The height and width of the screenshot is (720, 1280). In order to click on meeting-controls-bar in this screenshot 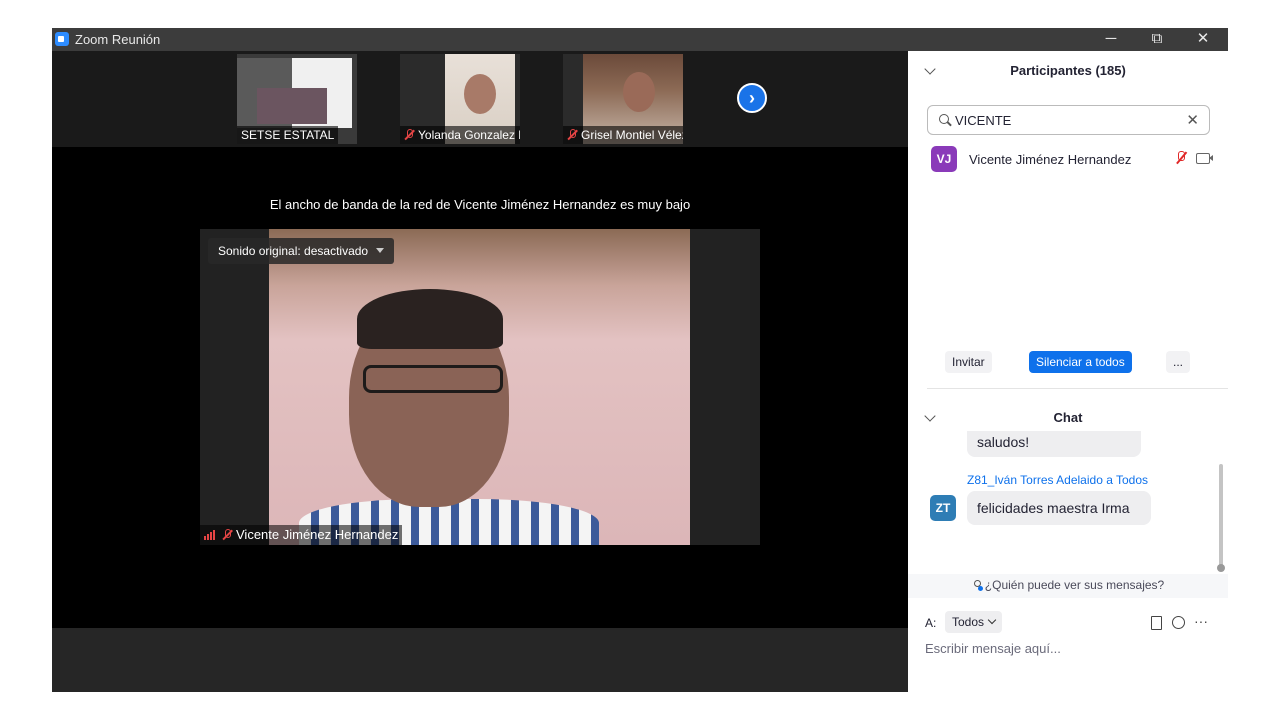, I will do `click(480, 660)`.